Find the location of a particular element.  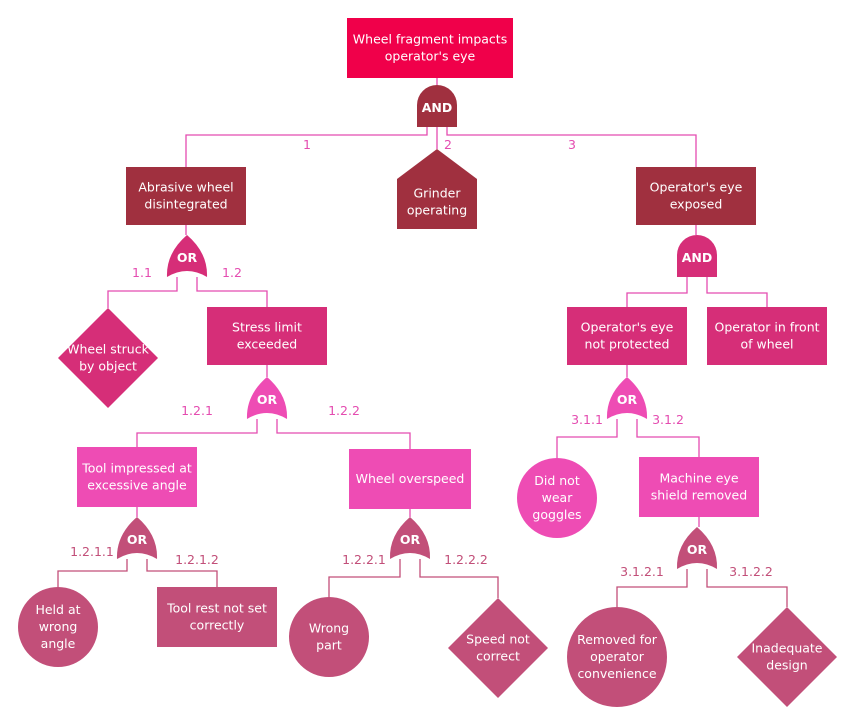

node-label-line: wear is located at coordinates (558, 497).